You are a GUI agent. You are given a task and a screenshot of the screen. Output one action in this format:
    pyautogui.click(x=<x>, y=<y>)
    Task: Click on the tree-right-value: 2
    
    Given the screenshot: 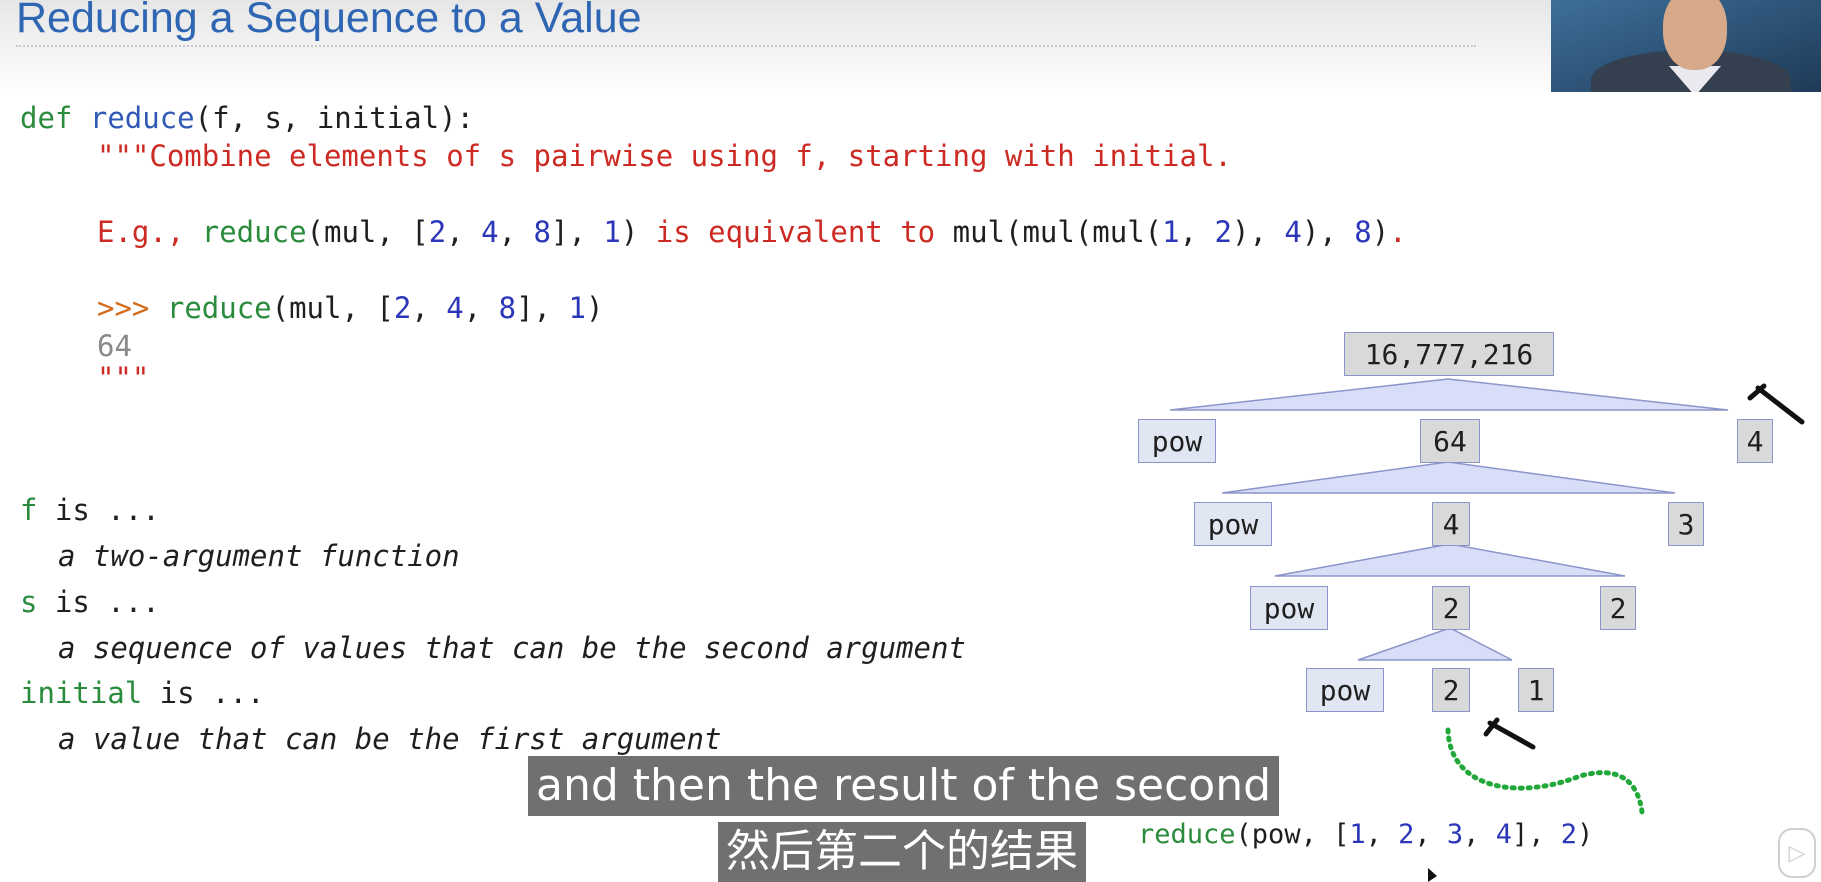 What is the action you would take?
    pyautogui.click(x=1618, y=608)
    